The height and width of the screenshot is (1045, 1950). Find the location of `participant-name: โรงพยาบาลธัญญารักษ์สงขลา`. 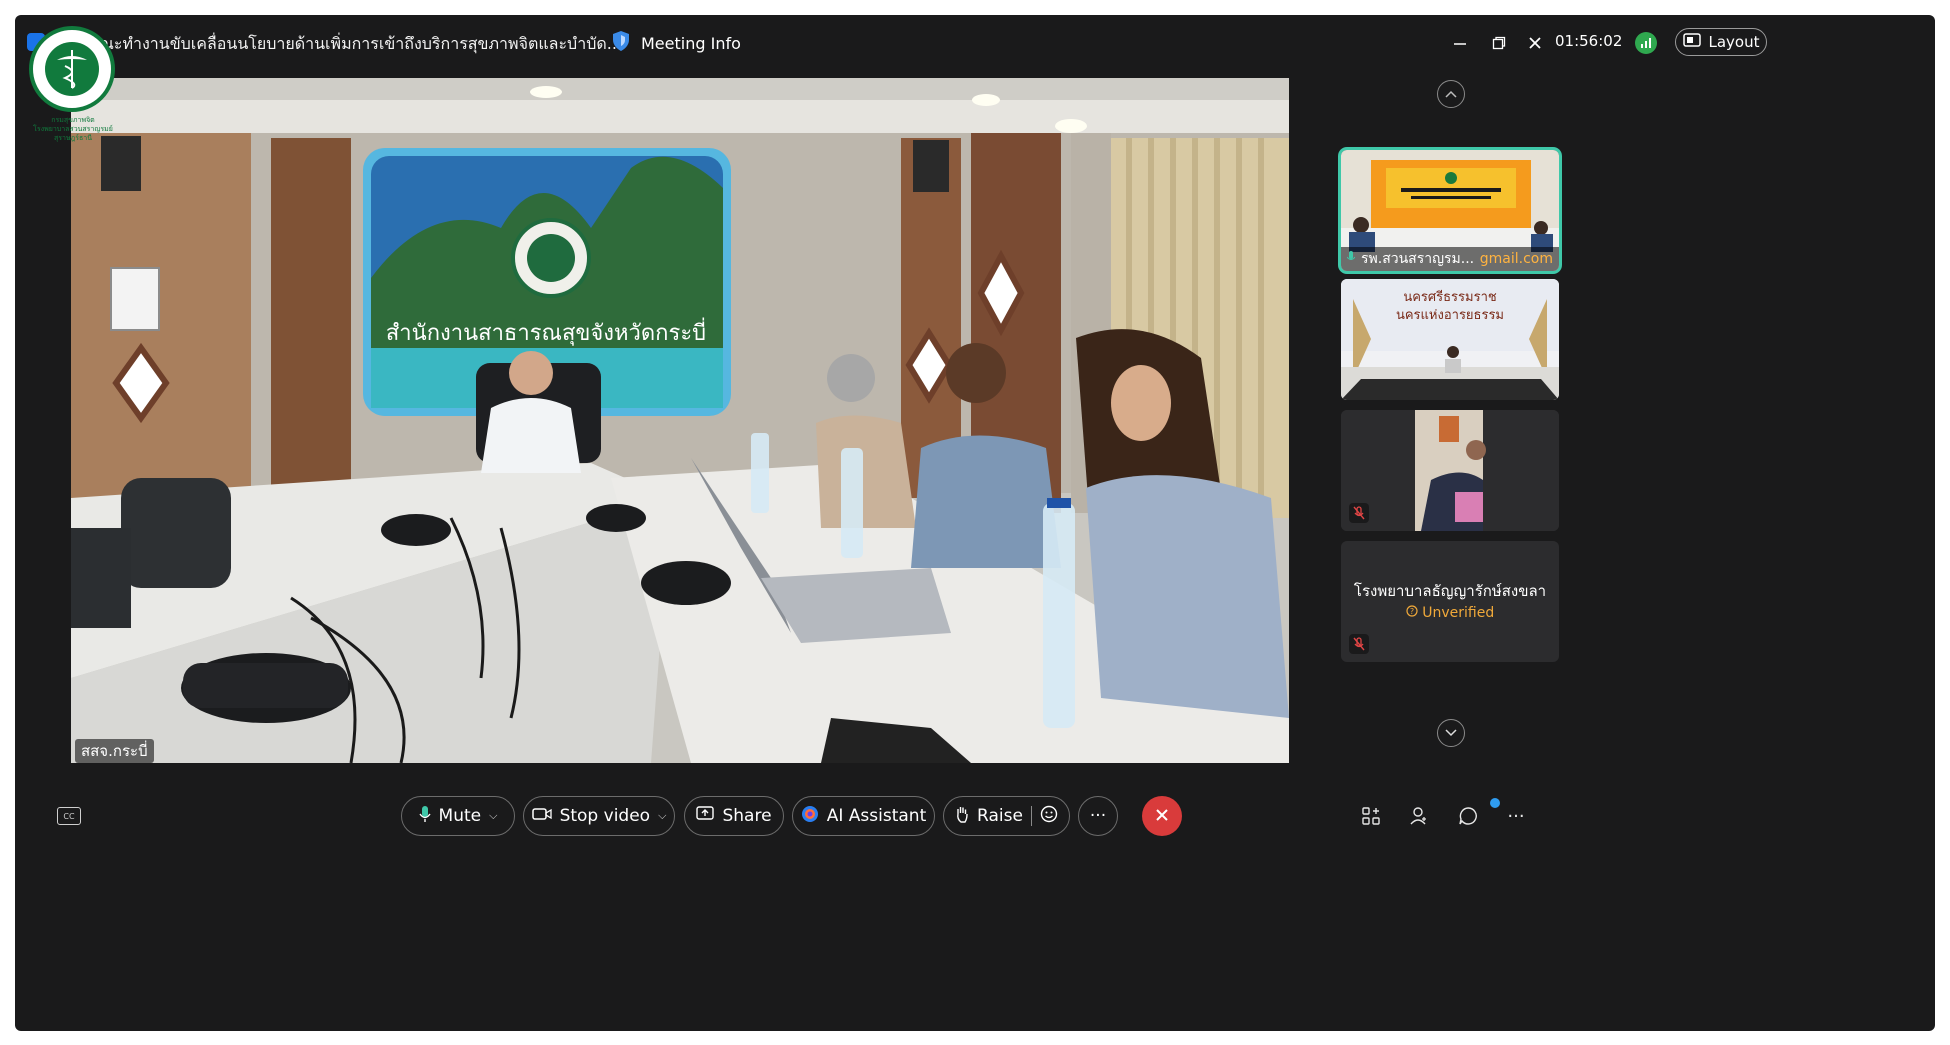

participant-name: โรงพยาบาลธัญญารักษ์สงขลา is located at coordinates (1450, 591).